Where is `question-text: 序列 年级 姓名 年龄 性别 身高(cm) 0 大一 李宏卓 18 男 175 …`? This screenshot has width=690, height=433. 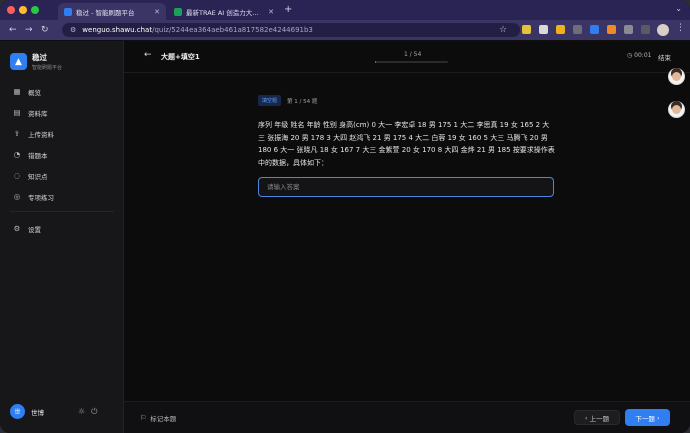 question-text: 序列 年级 姓名 年龄 性别 身高(cm) 0 大一 李宏卓 18 男 175 … is located at coordinates (406, 144).